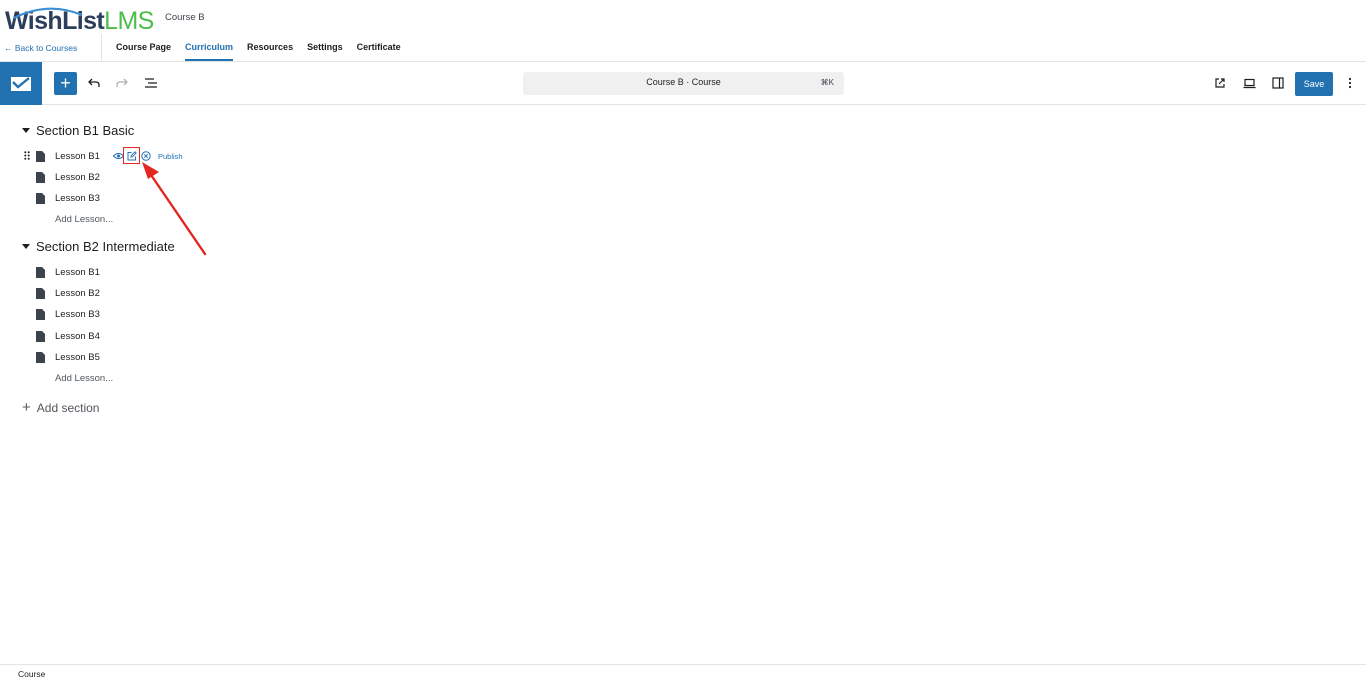 The height and width of the screenshot is (681, 1366). What do you see at coordinates (1314, 84) in the screenshot?
I see `save-button: Save` at bounding box center [1314, 84].